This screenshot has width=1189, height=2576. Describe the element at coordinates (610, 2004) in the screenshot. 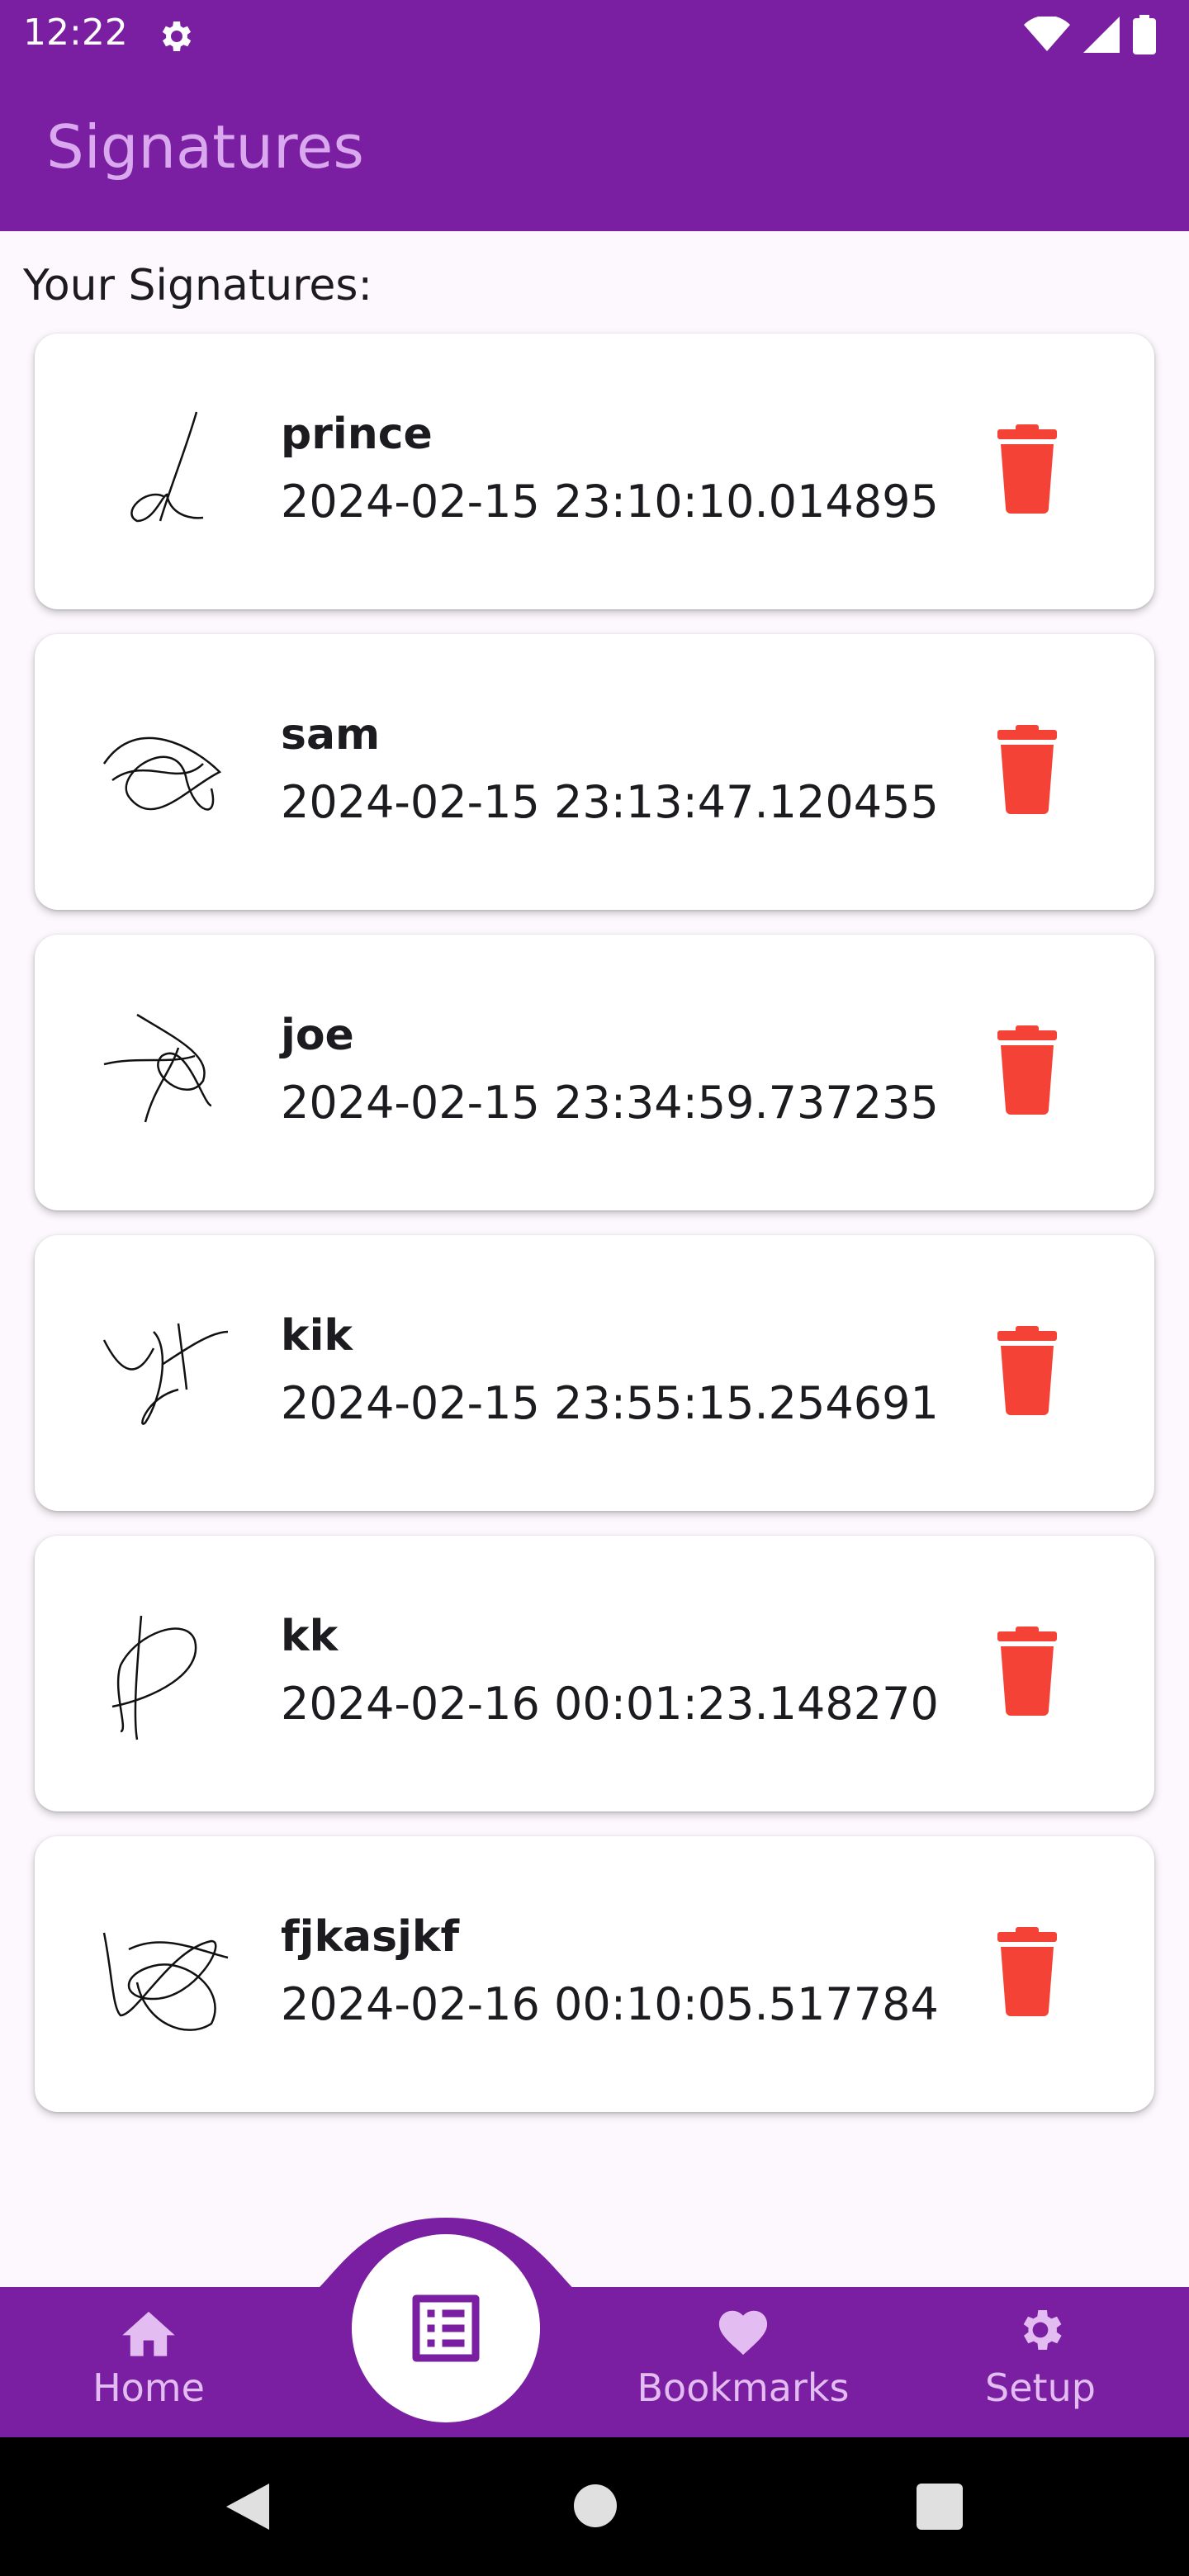

I see `signature-date: 2024-02-16 00:10:05.517784` at that location.